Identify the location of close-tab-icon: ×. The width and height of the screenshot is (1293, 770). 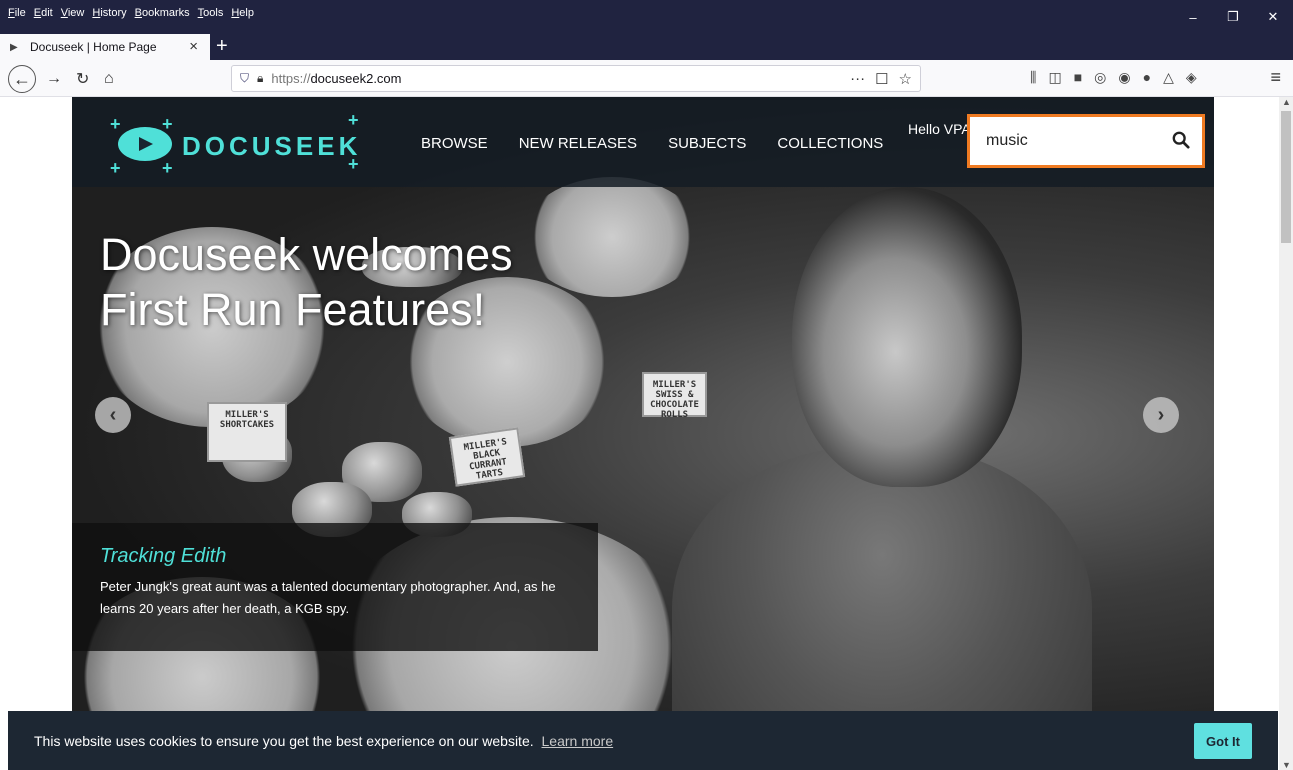
(193, 46).